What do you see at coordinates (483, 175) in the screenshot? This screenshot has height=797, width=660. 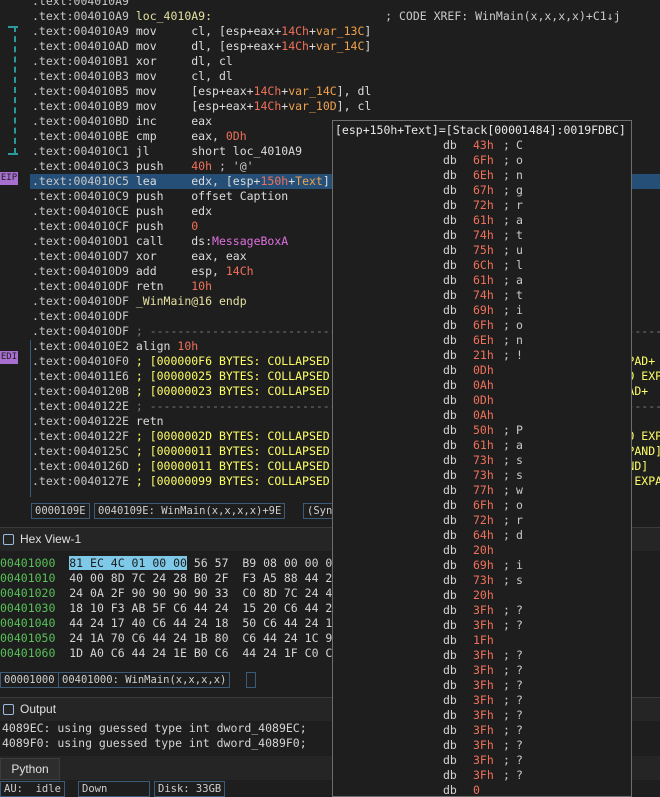 I see `hint-byte-value: 6Eh` at bounding box center [483, 175].